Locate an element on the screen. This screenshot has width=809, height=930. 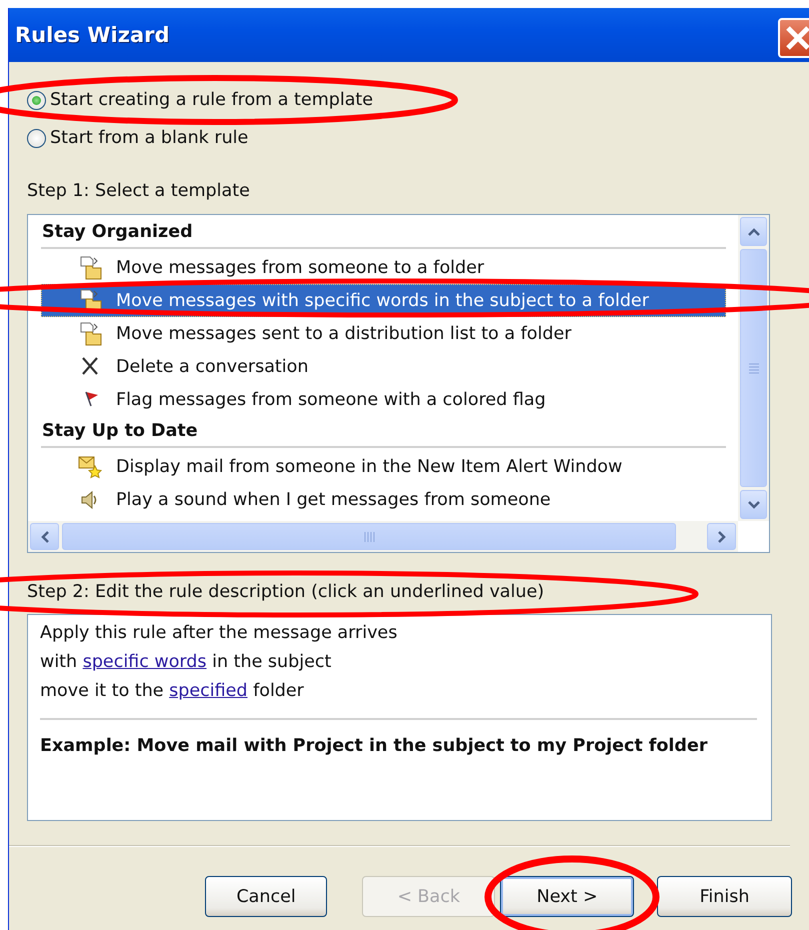
description-text: with is located at coordinates (59, 662).